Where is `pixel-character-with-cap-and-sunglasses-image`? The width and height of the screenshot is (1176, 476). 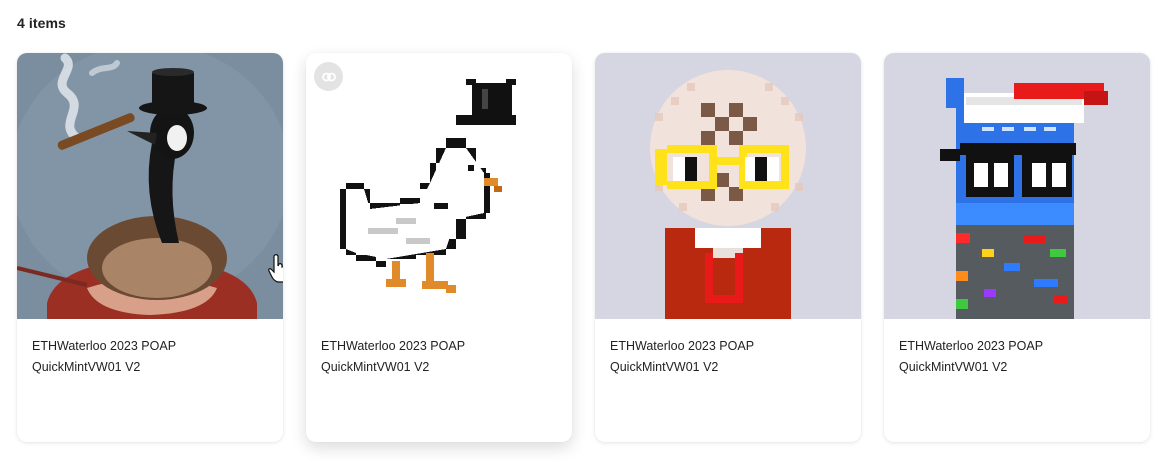
pixel-character-with-cap-and-sunglasses-image is located at coordinates (1017, 186).